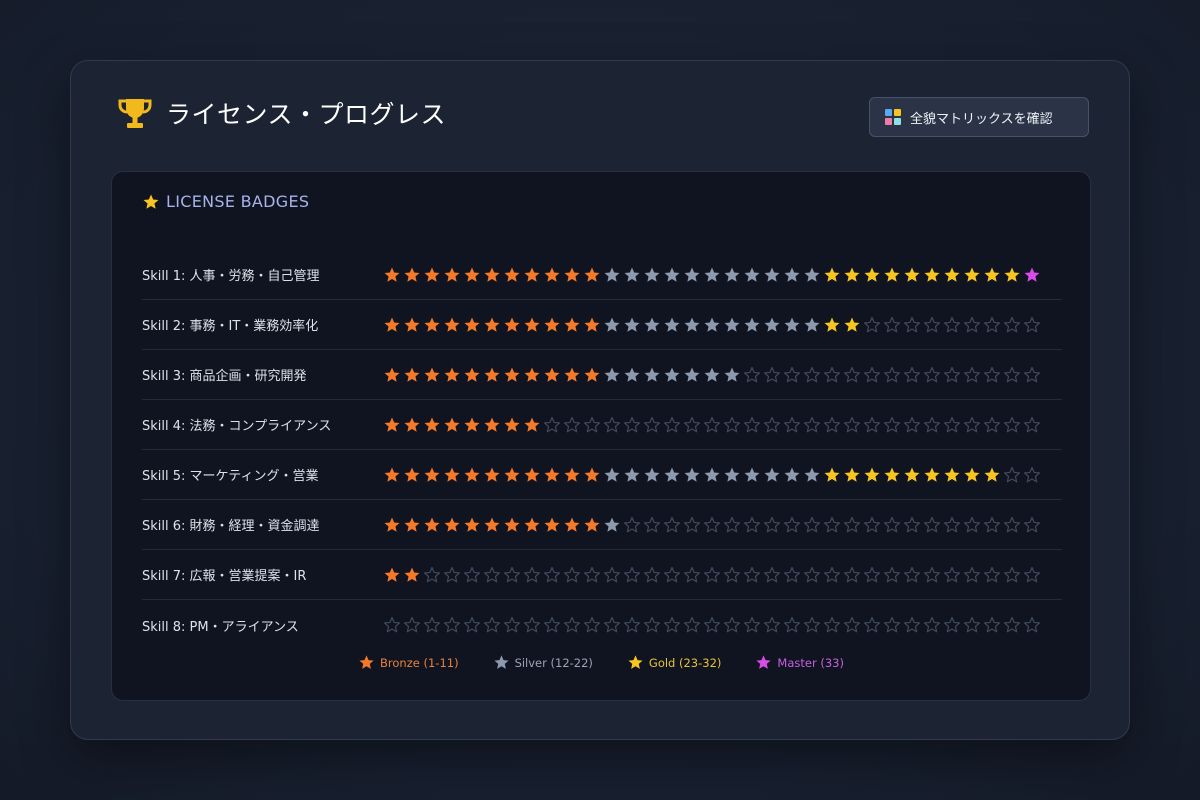  I want to click on view-matrix-button: 全貌マトリックスを確認, so click(979, 117).